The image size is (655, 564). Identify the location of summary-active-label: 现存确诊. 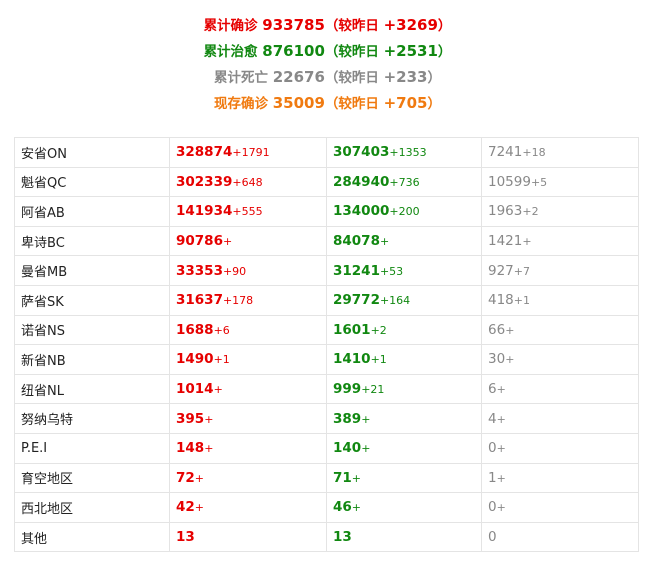
(241, 104).